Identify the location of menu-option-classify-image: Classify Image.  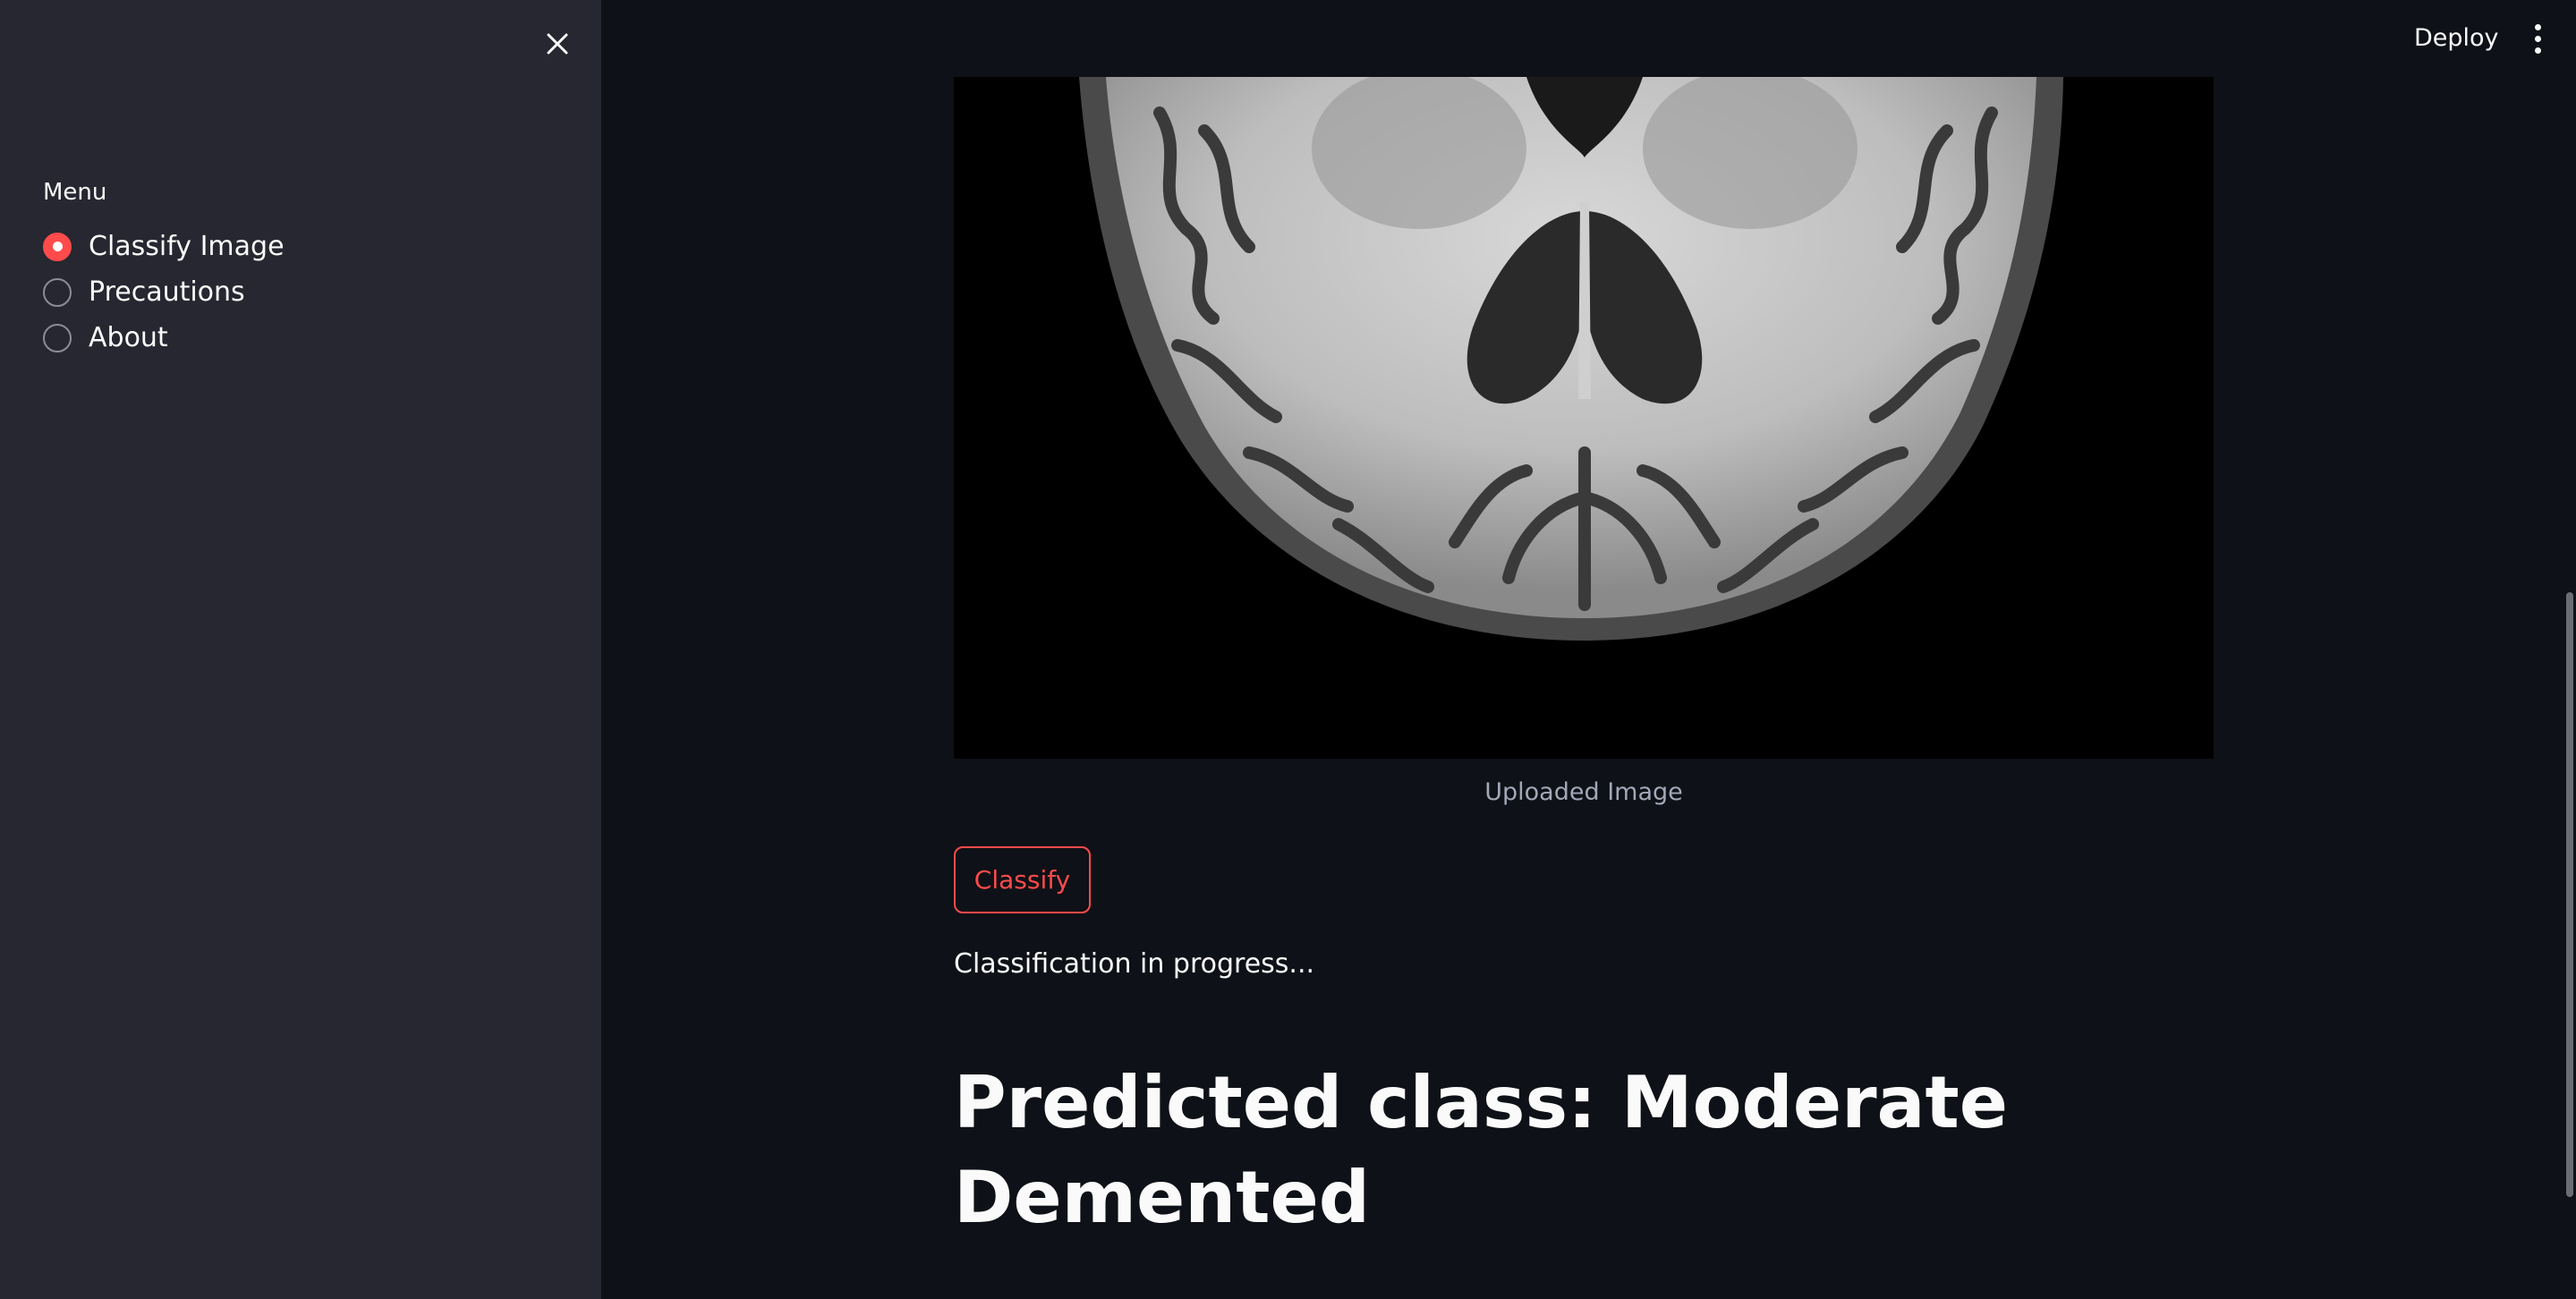
(164, 246).